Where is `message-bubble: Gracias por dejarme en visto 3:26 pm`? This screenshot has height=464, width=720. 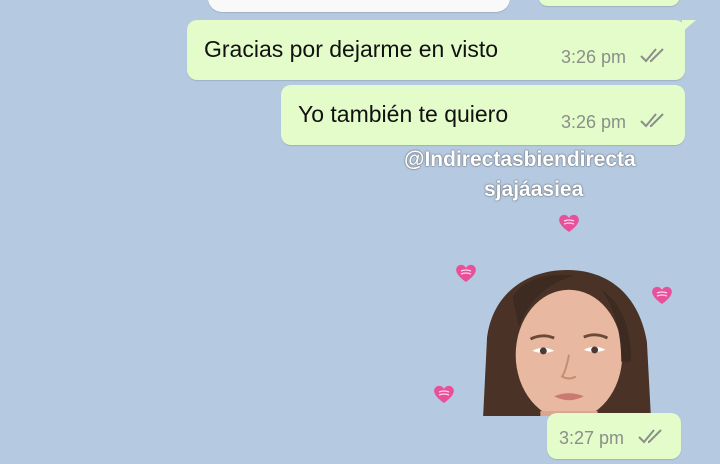 message-bubble: Gracias por dejarme en visto 3:26 pm is located at coordinates (436, 50).